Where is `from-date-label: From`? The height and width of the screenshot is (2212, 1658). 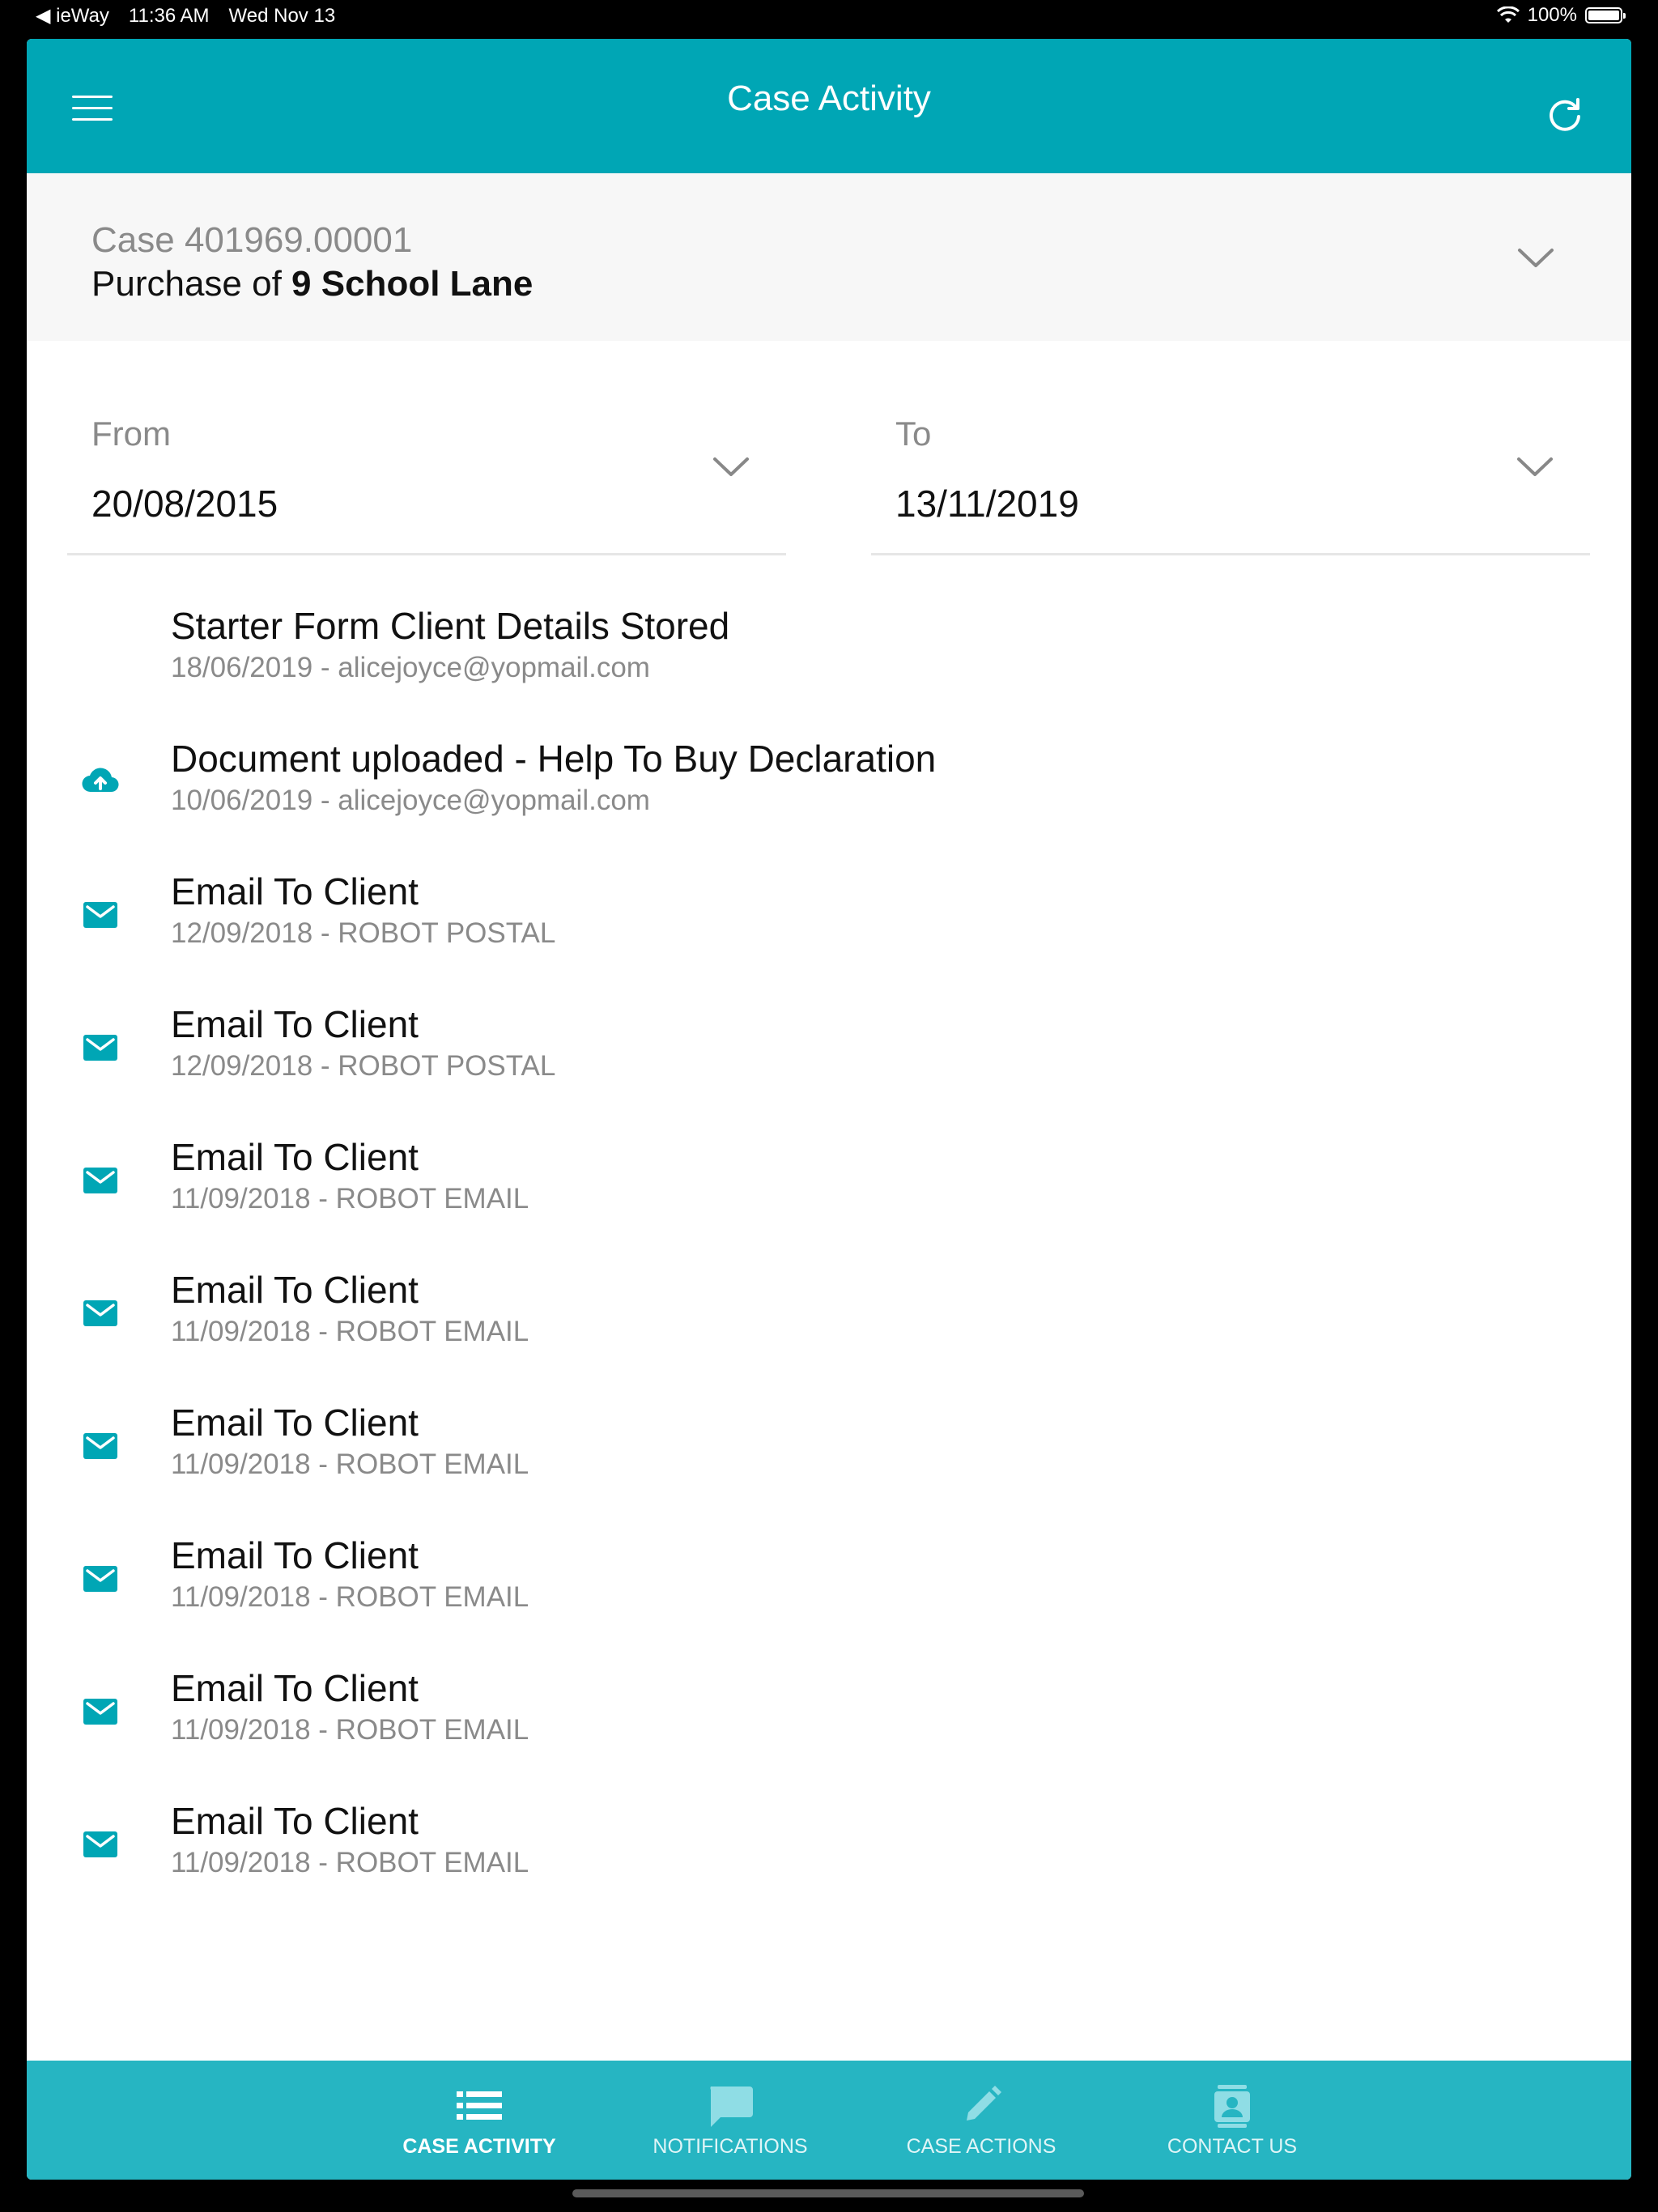
from-date-label: From is located at coordinates (131, 434).